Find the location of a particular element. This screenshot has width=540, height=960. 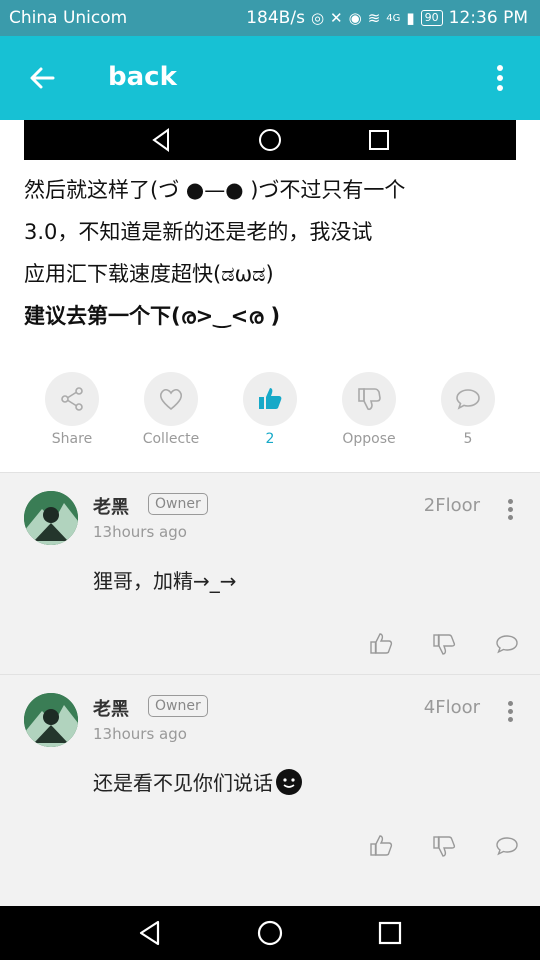

carrier-name: China Unicom is located at coordinates (68, 18).